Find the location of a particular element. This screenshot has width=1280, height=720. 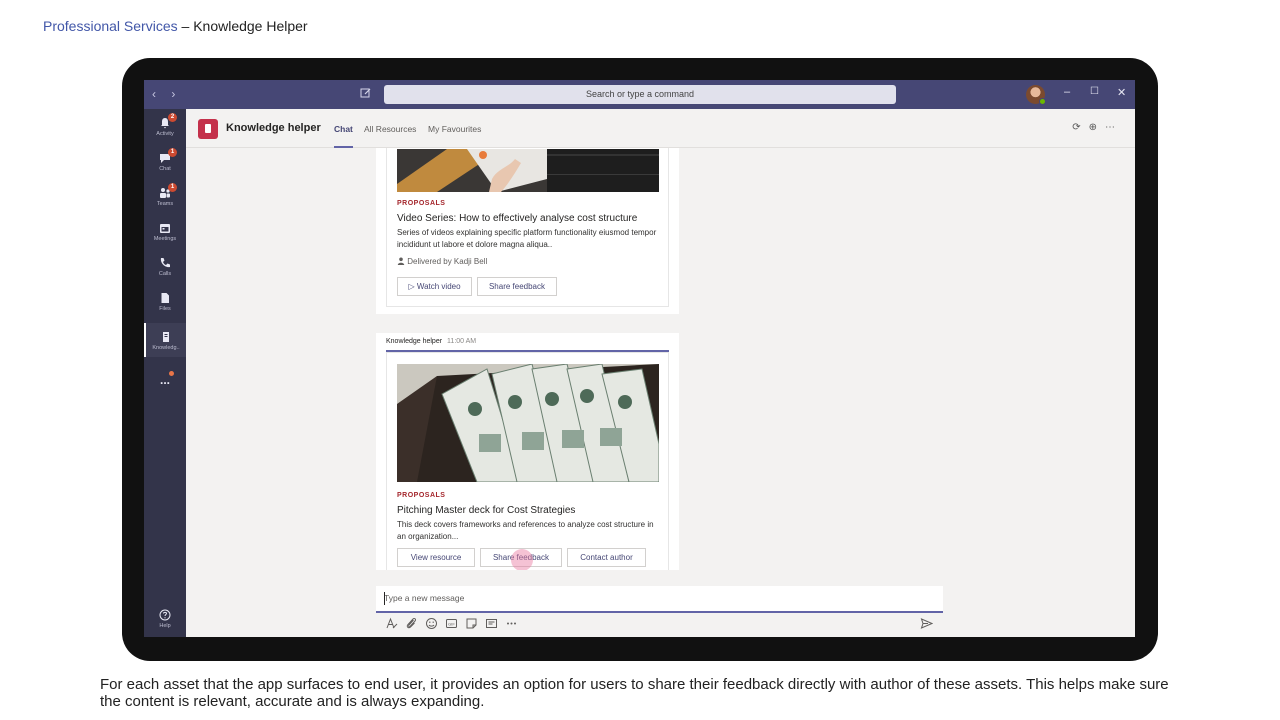

knowledge-icon is located at coordinates (166, 337).